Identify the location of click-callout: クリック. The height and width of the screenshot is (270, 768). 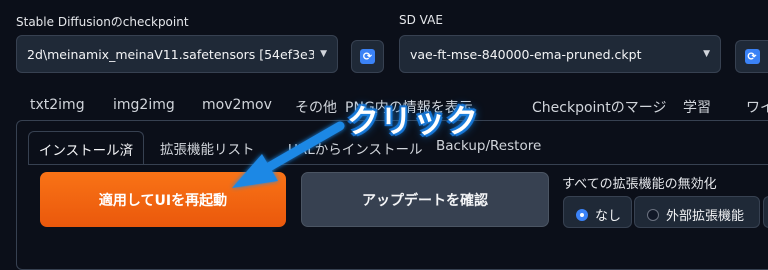
(413, 121).